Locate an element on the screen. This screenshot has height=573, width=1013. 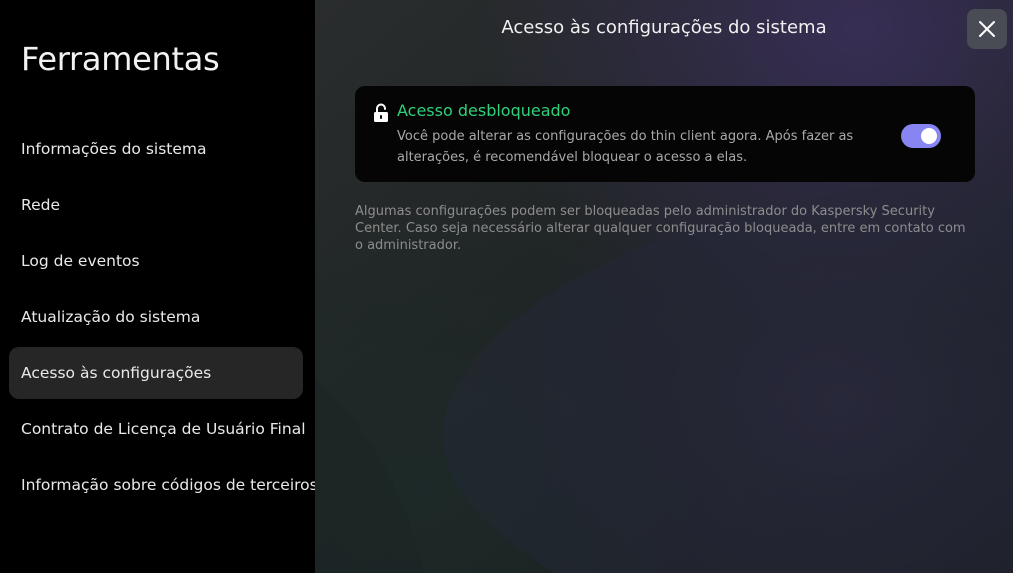
access-toggle is located at coordinates (921, 136).